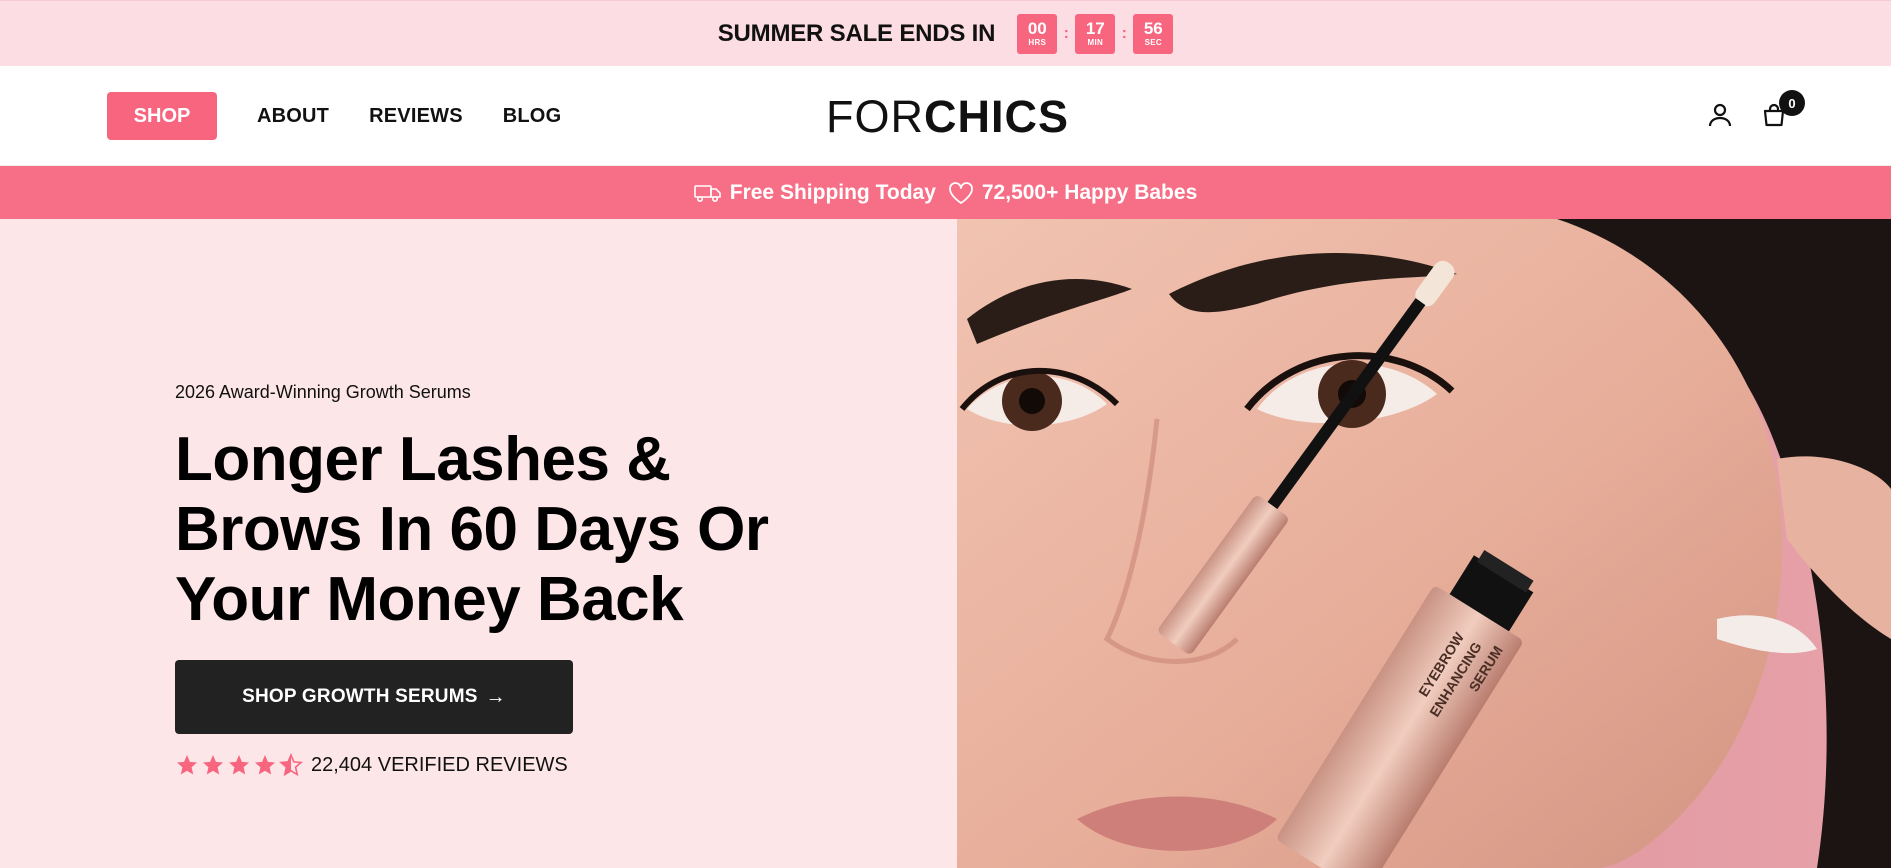 The height and width of the screenshot is (868, 1891). I want to click on nav-about-link: ABOUT, so click(293, 116).